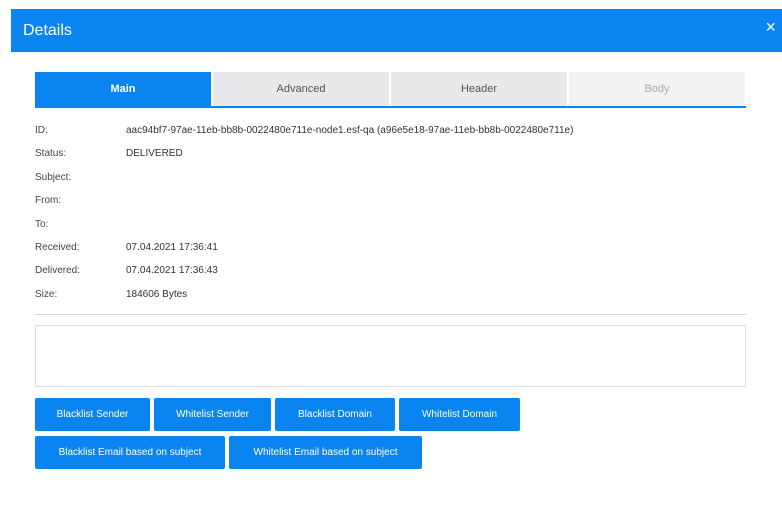 This screenshot has width=782, height=508. What do you see at coordinates (41, 130) in the screenshot?
I see `field-label: ID:` at bounding box center [41, 130].